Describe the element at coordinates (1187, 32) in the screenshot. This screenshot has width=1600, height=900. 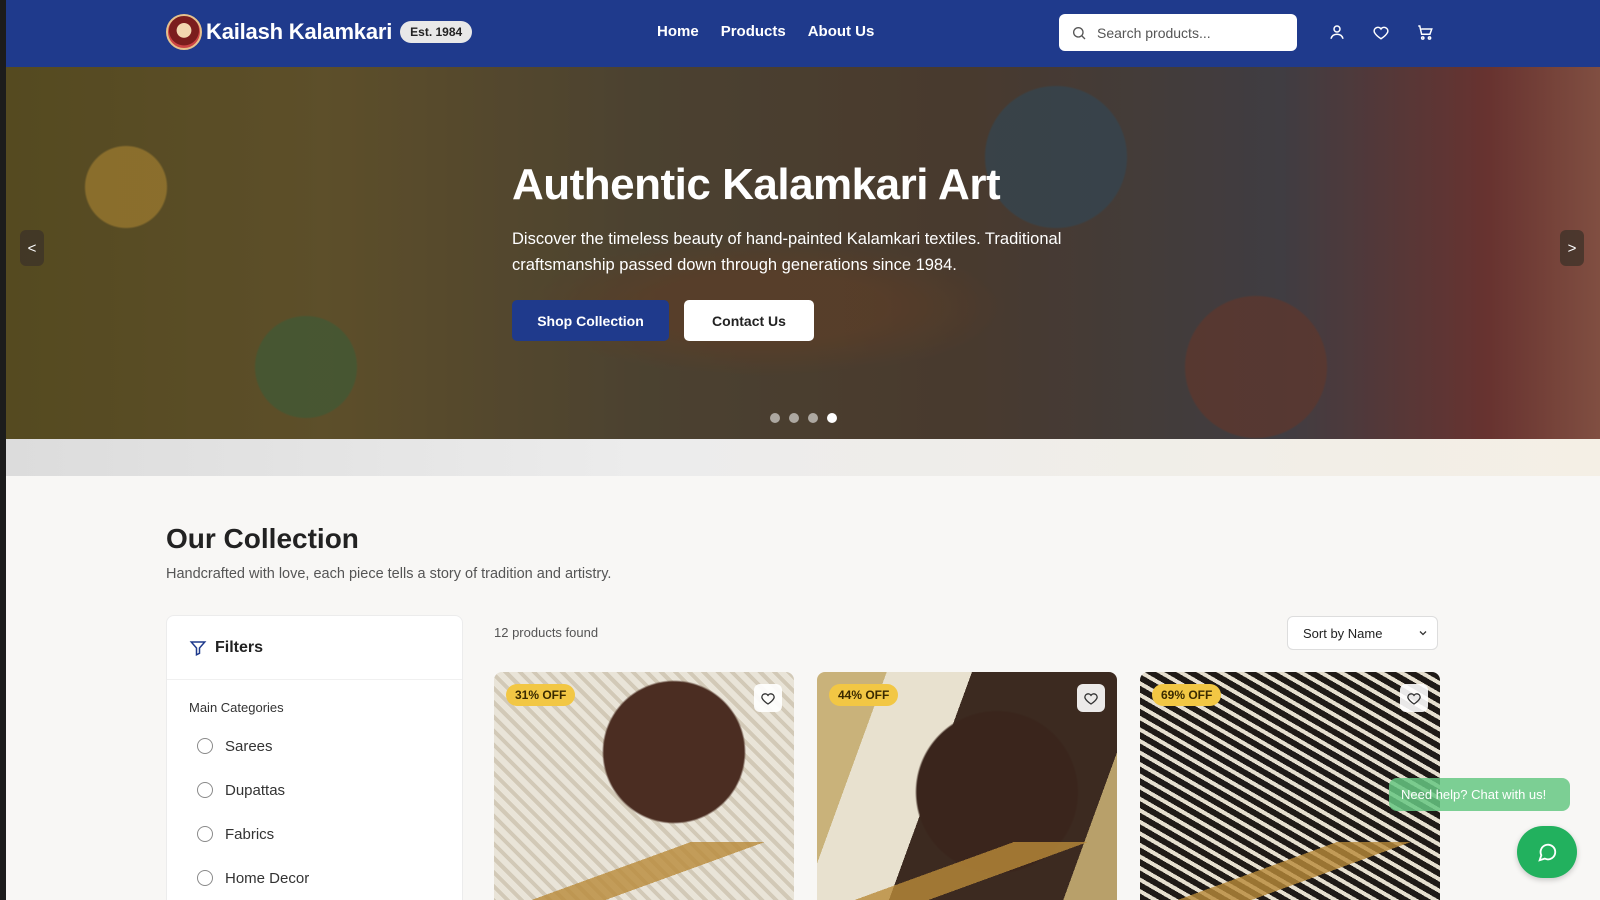
I see `search-input` at that location.